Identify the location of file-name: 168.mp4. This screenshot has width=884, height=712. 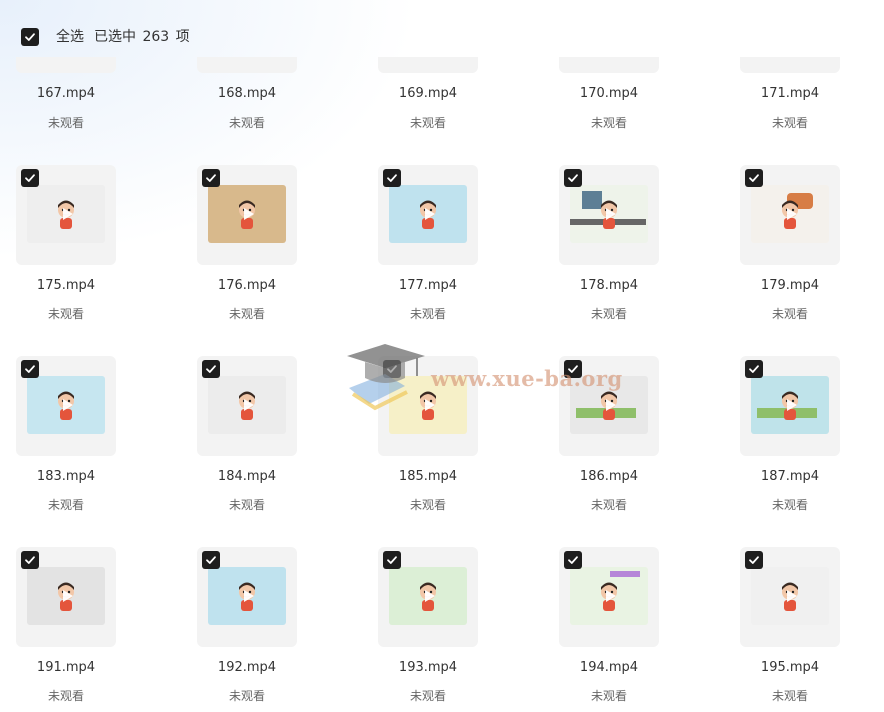
(247, 93).